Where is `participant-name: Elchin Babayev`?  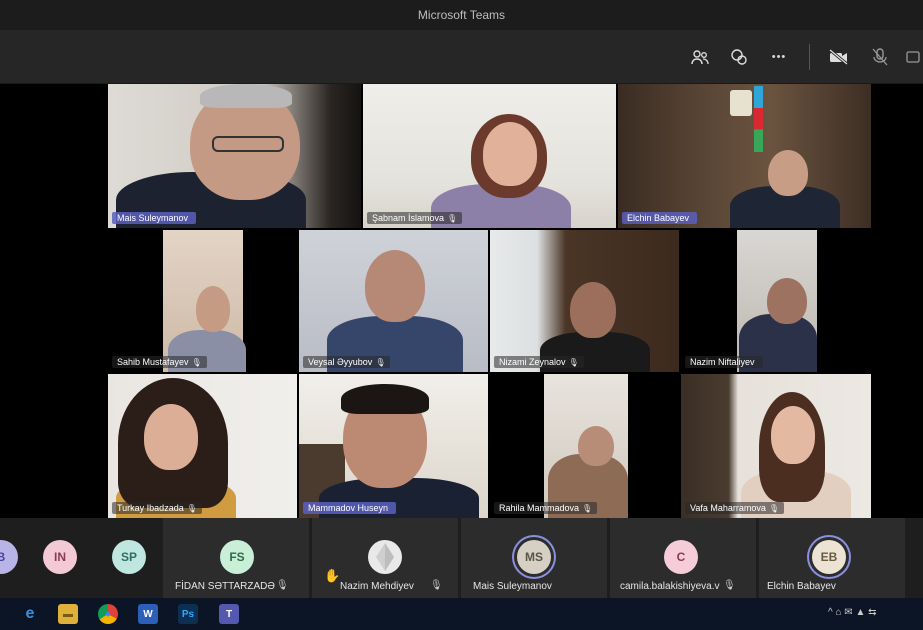 participant-name: Elchin Babayev is located at coordinates (801, 586).